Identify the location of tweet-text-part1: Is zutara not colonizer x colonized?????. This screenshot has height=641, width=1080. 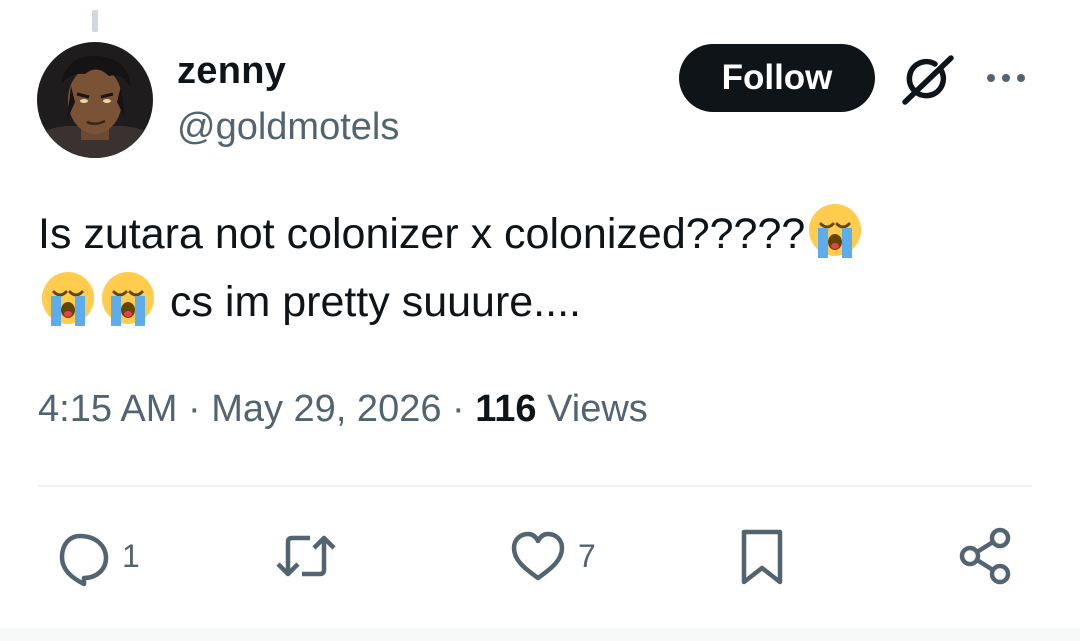
(422, 234).